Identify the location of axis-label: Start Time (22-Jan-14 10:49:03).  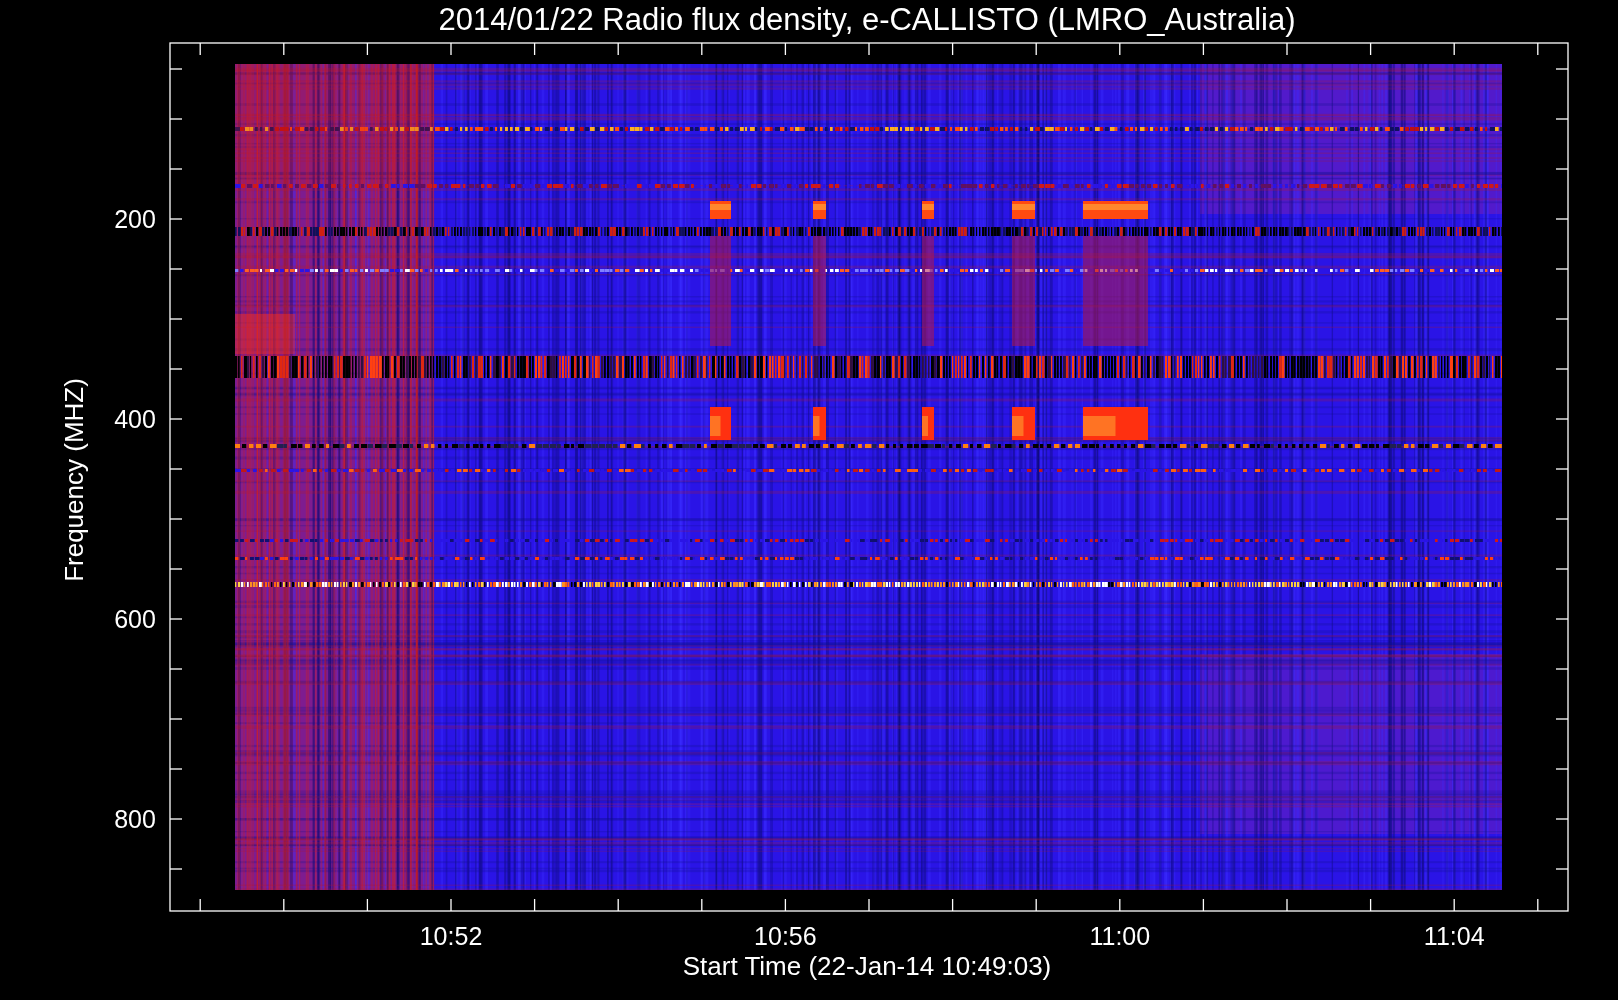
(867, 966).